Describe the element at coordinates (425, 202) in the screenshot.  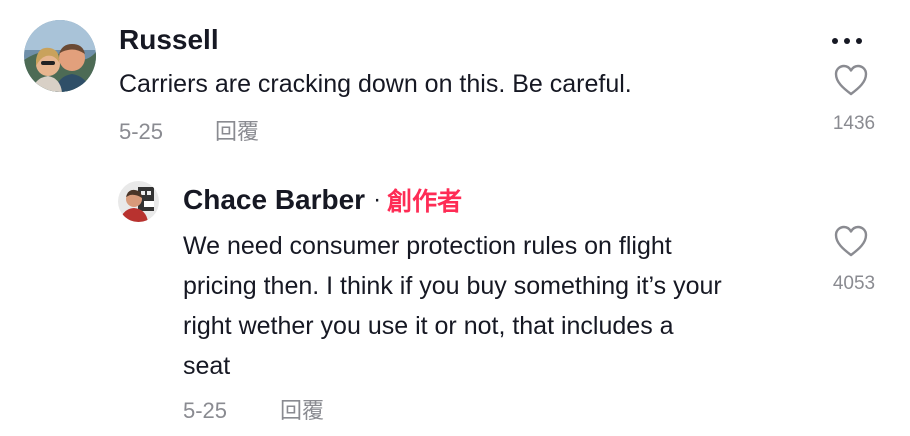
I see `creator-badge: 創作者` at that location.